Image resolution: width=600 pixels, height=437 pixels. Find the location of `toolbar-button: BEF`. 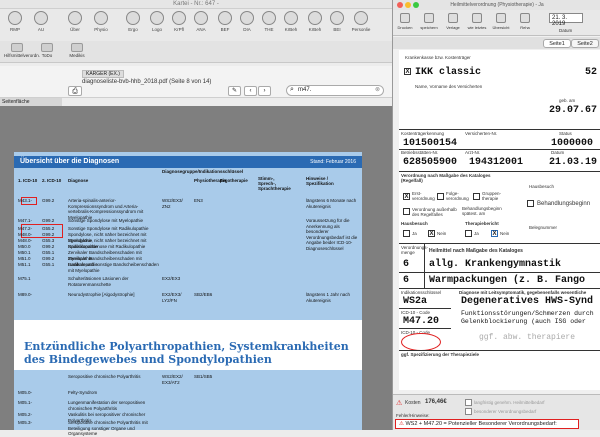

toolbar-button: BEF is located at coordinates (225, 21).